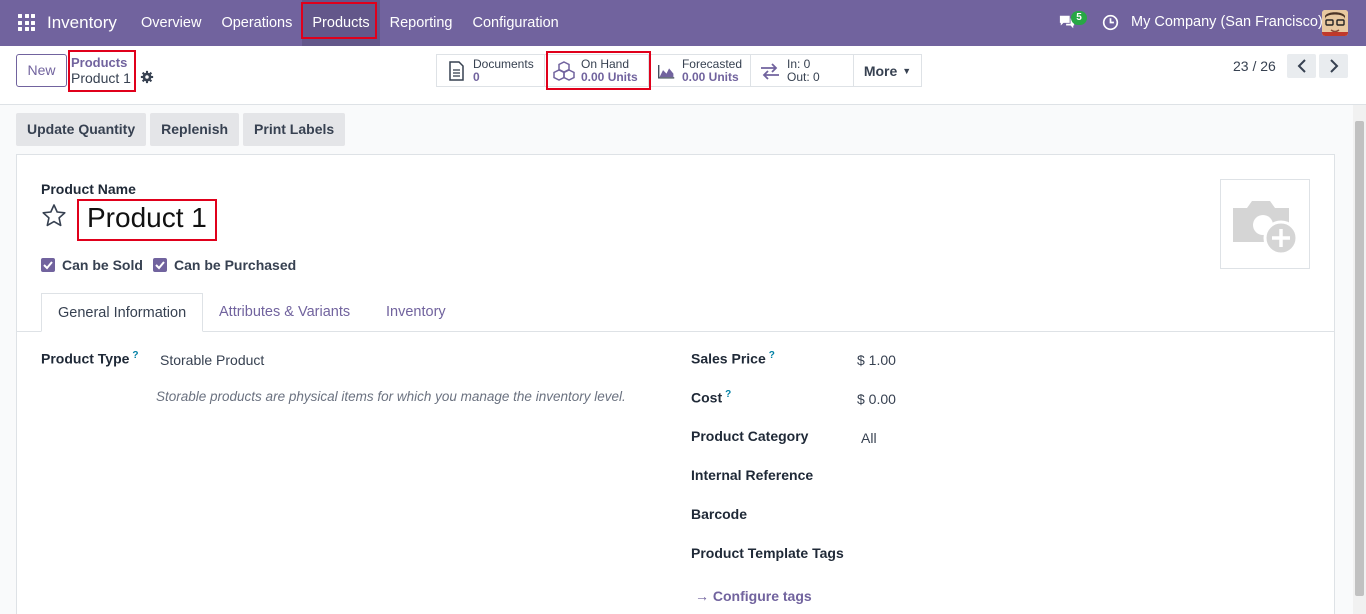 The width and height of the screenshot is (1366, 614). I want to click on cost-label: Cost?, so click(711, 397).